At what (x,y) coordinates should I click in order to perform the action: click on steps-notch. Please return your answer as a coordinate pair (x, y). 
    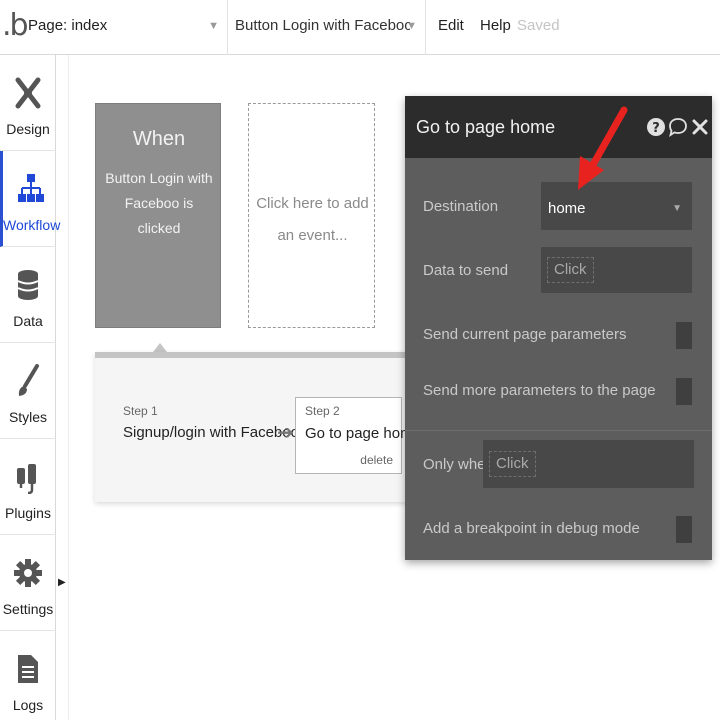
    Looking at the image, I should click on (160, 347).